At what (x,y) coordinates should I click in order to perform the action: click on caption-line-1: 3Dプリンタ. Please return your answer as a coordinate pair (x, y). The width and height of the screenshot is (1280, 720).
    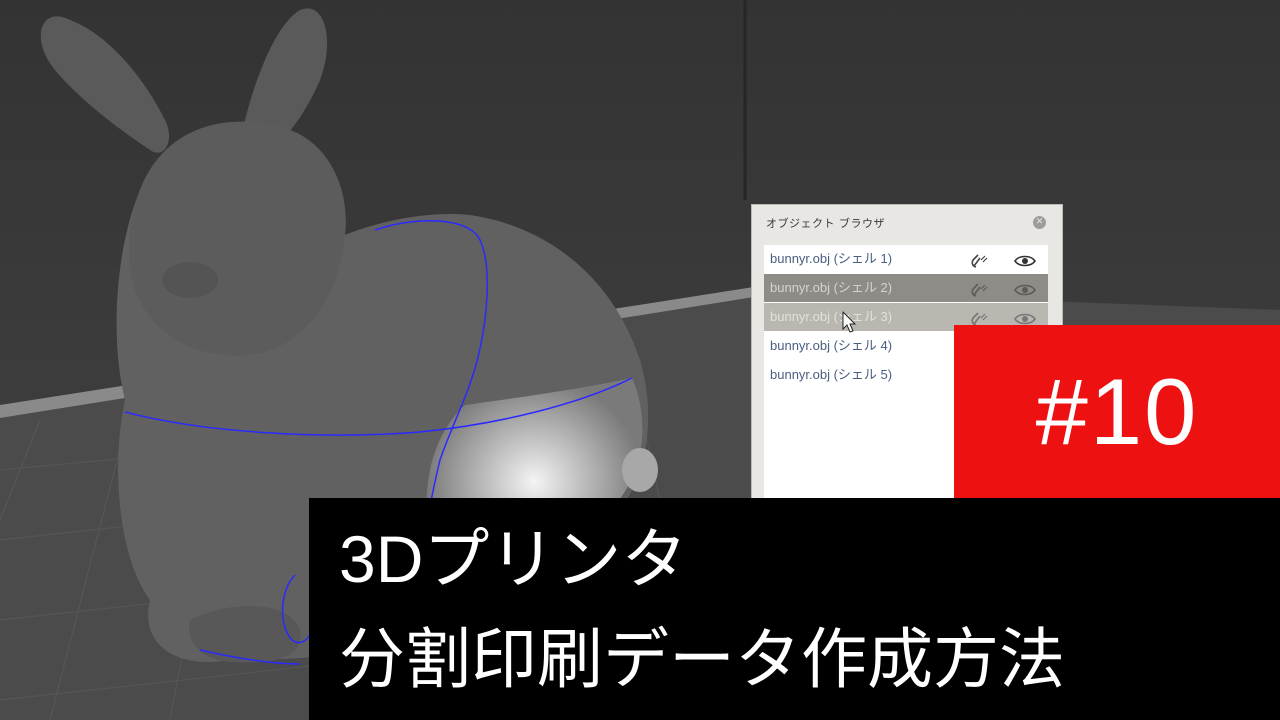
    Looking at the image, I should click on (513, 559).